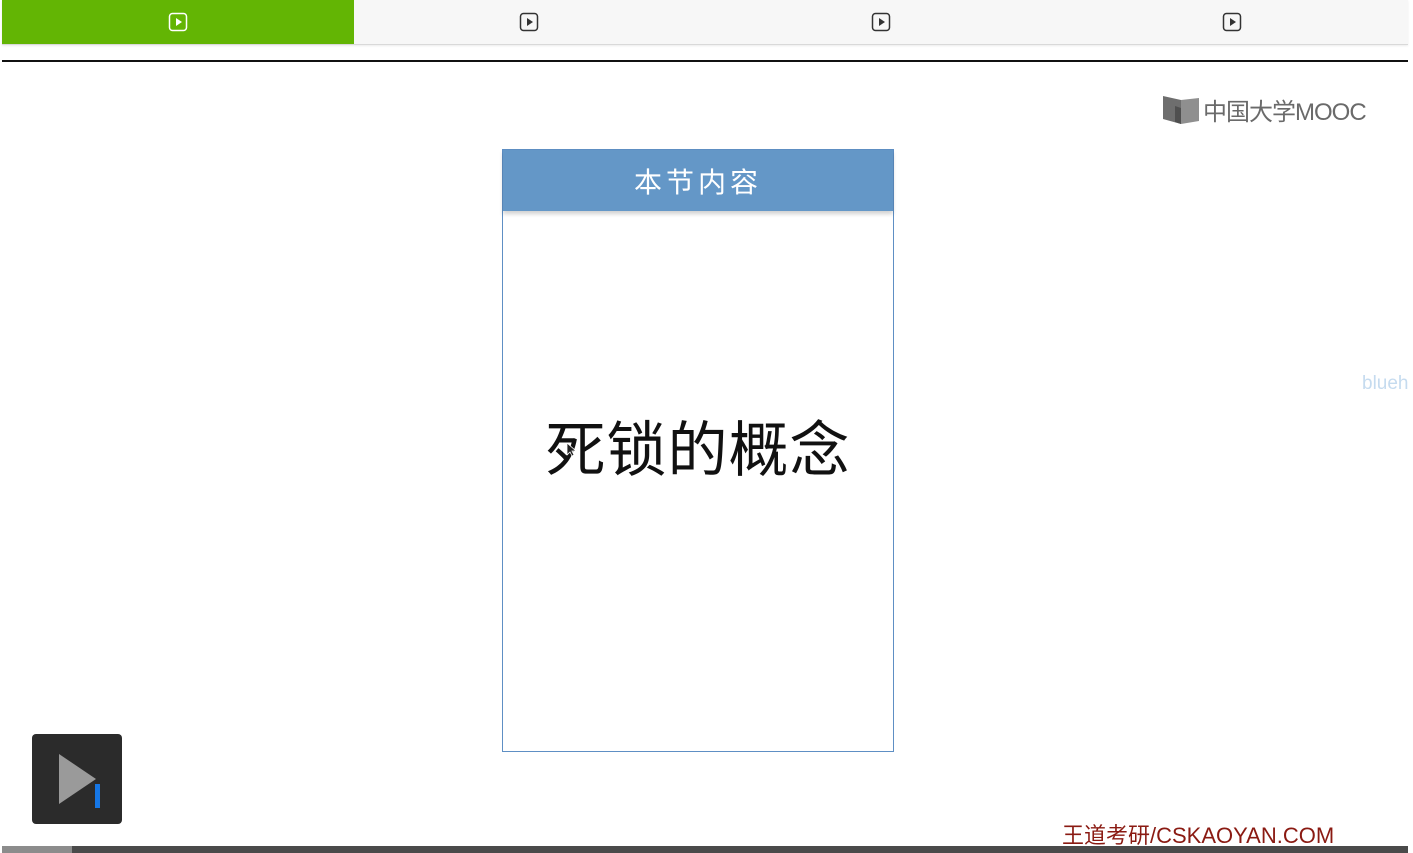 The width and height of the screenshot is (1413, 853). I want to click on card-header: 本节内容, so click(698, 180).